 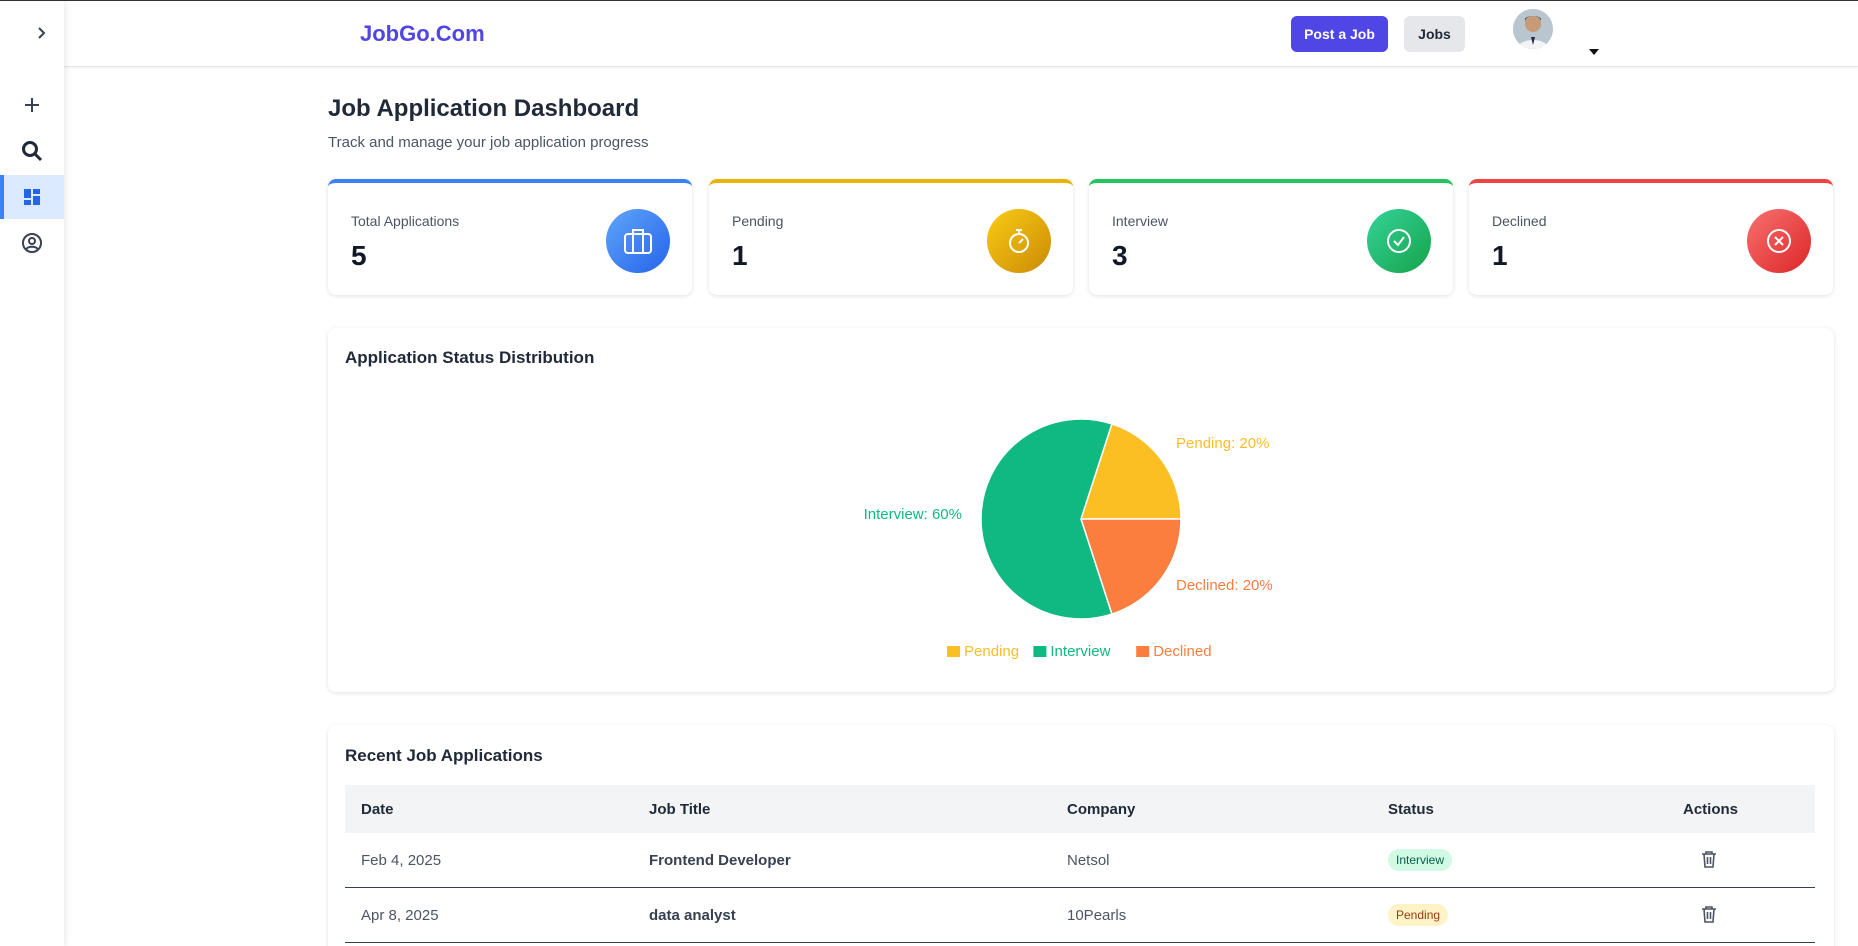 What do you see at coordinates (1651, 237) in the screenshot?
I see `stat-card-declined: Declined 1` at bounding box center [1651, 237].